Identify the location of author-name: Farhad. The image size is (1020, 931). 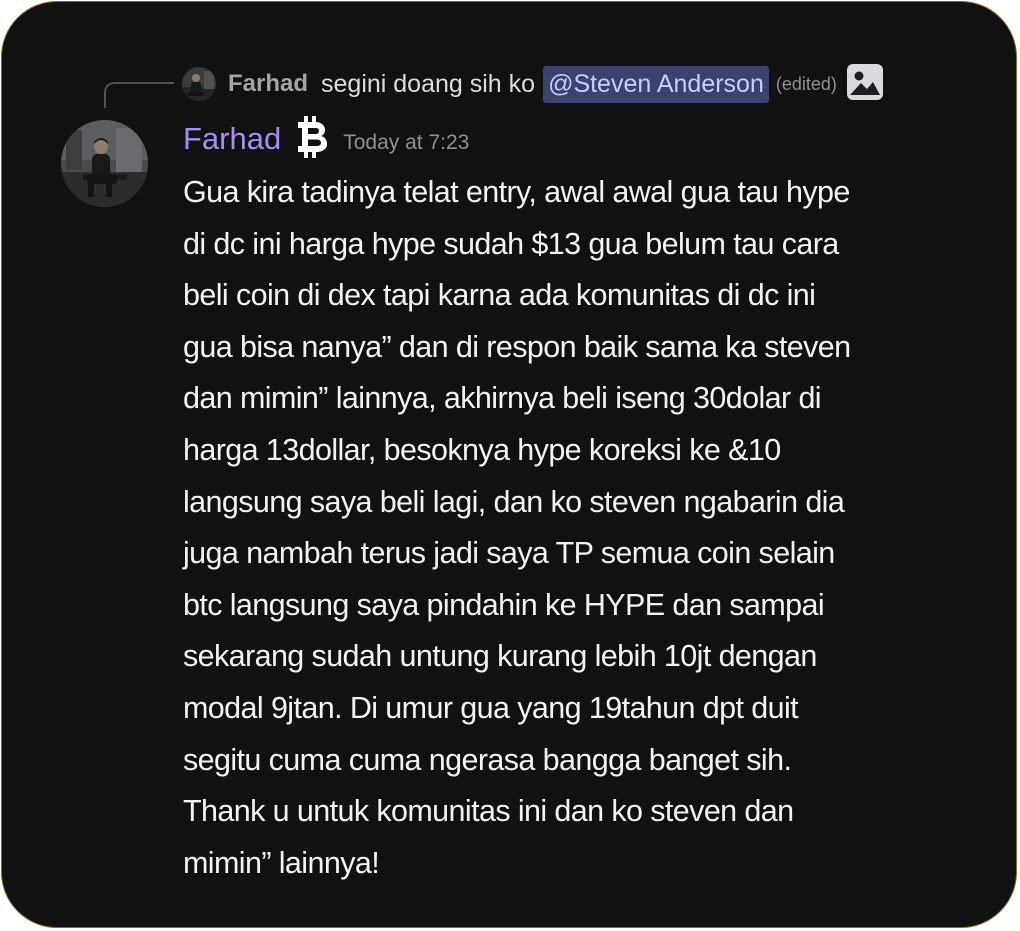
(232, 139).